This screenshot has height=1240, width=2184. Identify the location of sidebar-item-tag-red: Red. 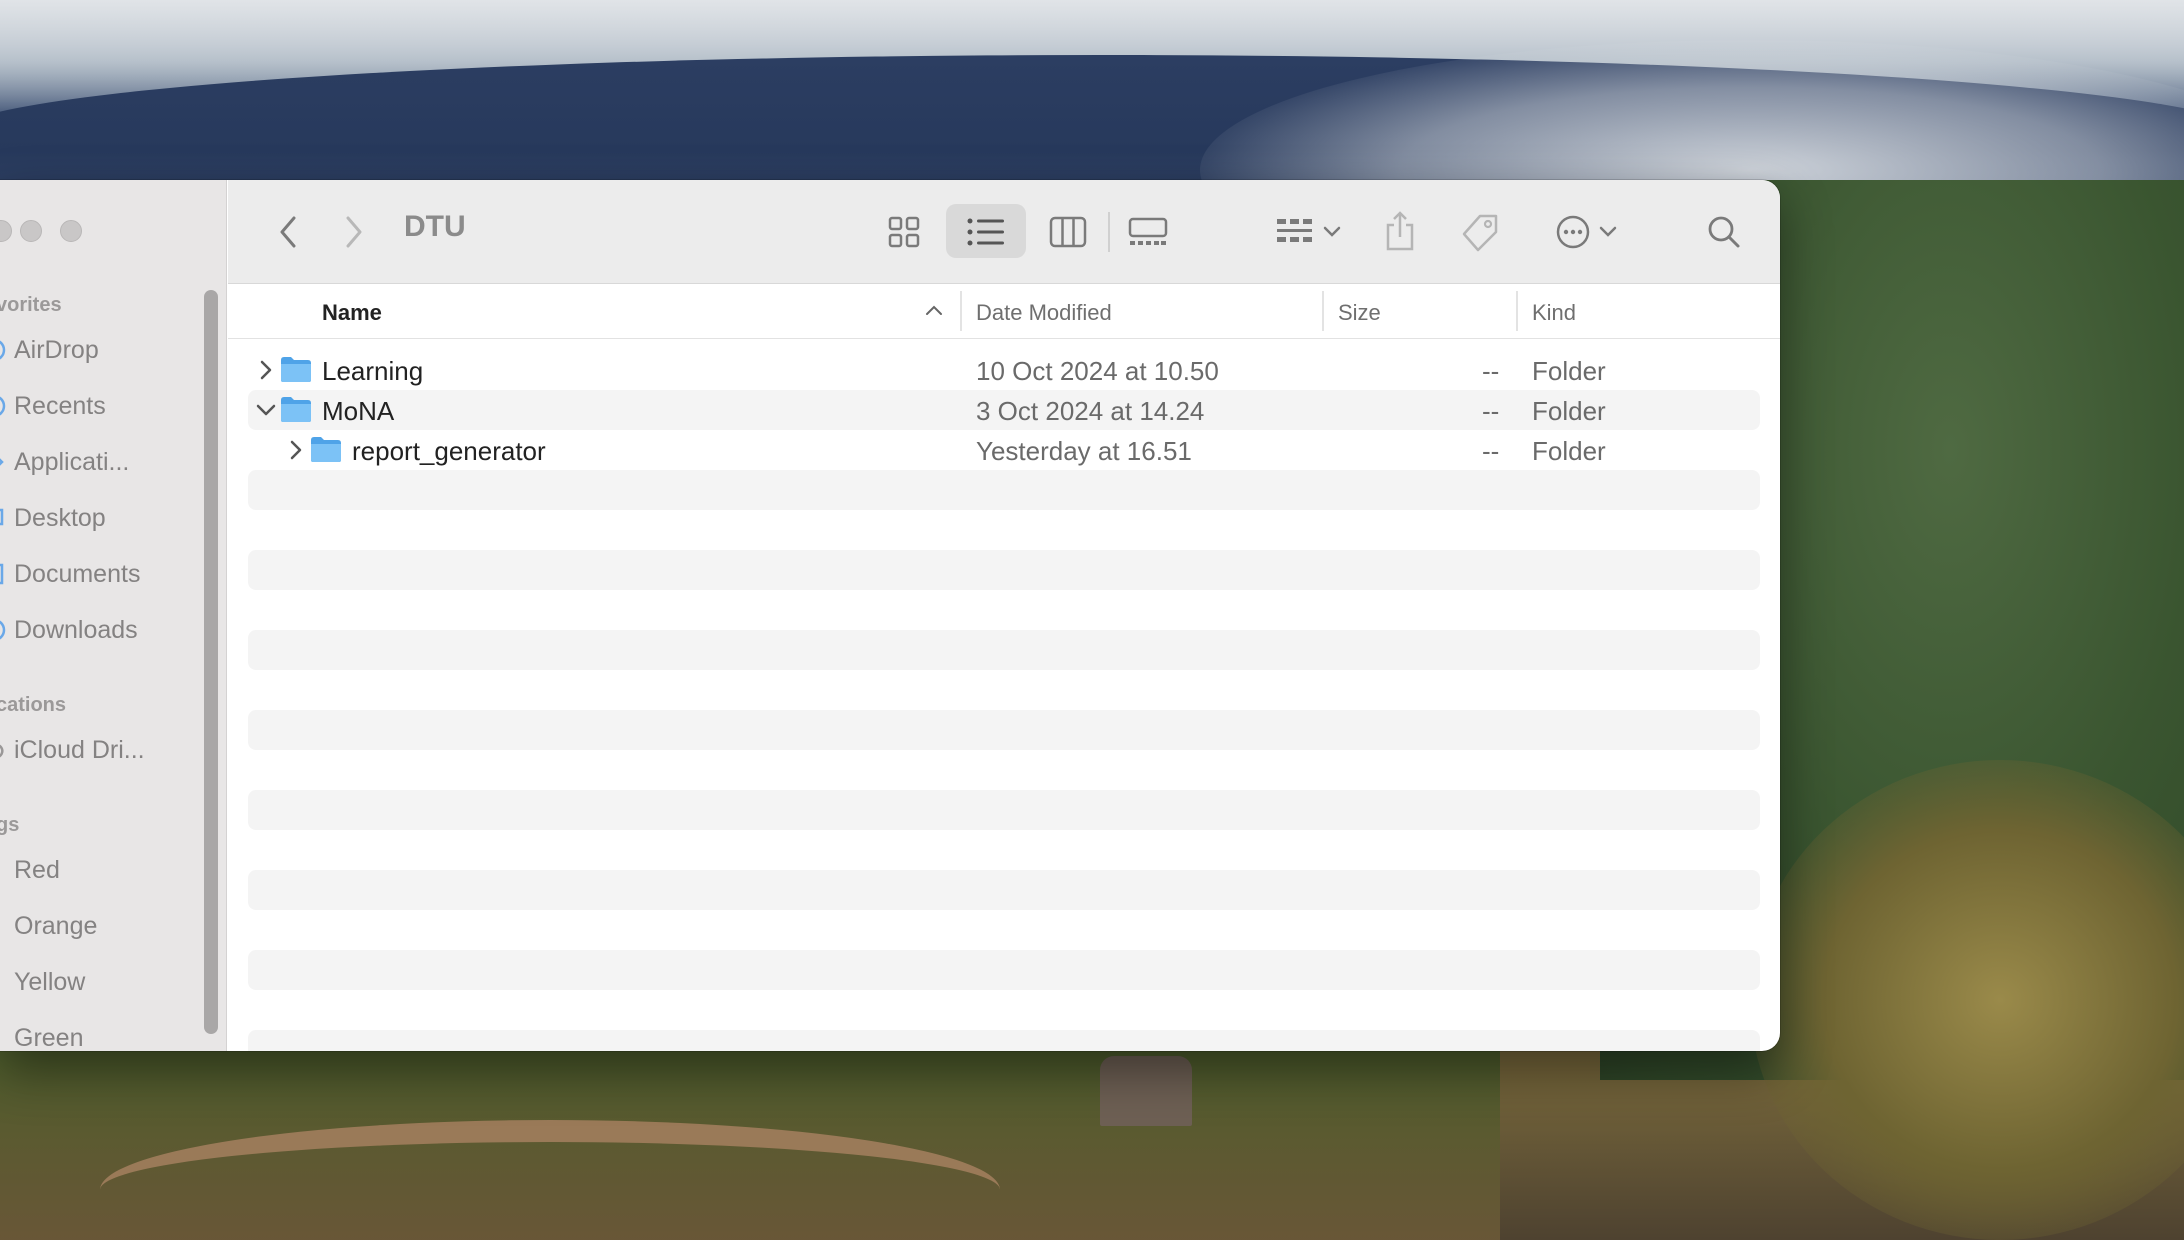
(30, 870).